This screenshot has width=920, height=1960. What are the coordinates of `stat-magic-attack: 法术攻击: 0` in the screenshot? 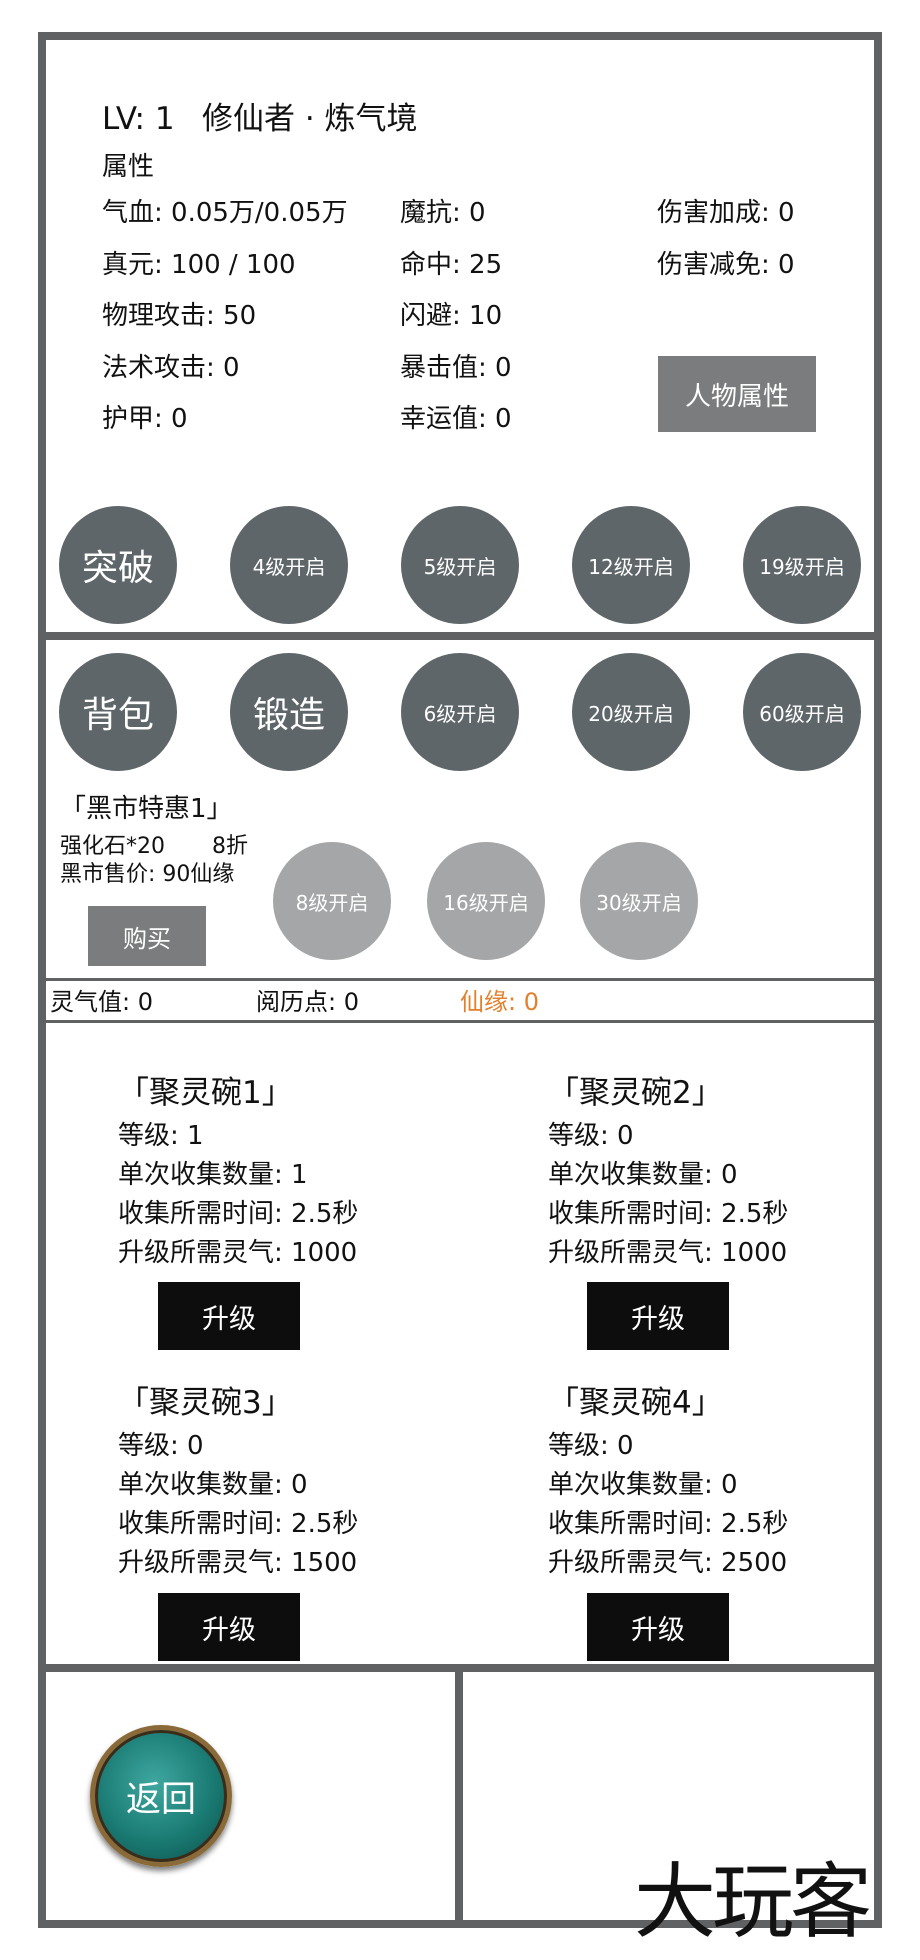 It's located at (171, 368).